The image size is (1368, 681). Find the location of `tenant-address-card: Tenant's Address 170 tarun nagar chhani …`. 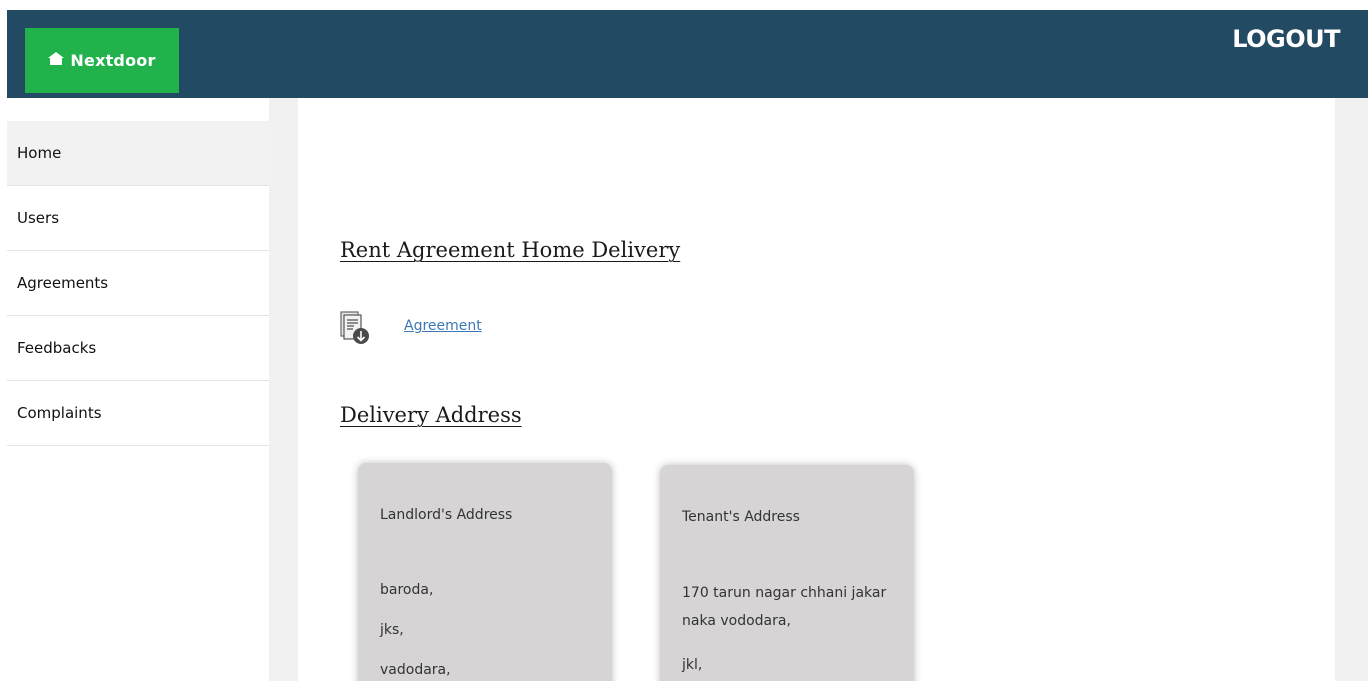

tenant-address-card: Tenant's Address 170 tarun nagar chhani … is located at coordinates (787, 573).